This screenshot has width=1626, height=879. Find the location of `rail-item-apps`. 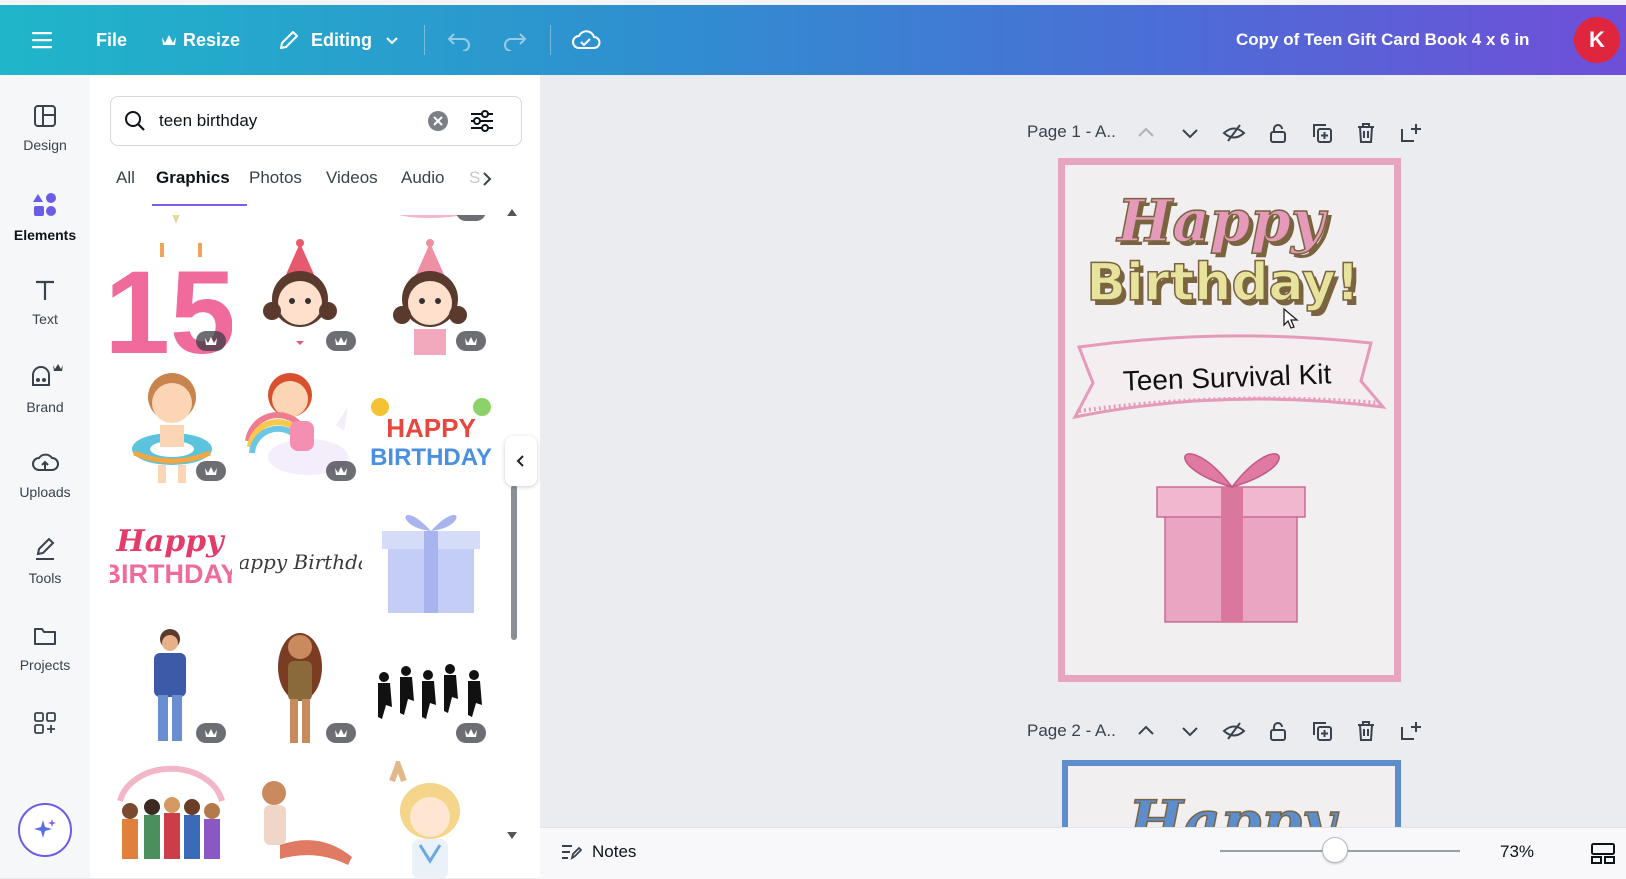

rail-item-apps is located at coordinates (45, 727).